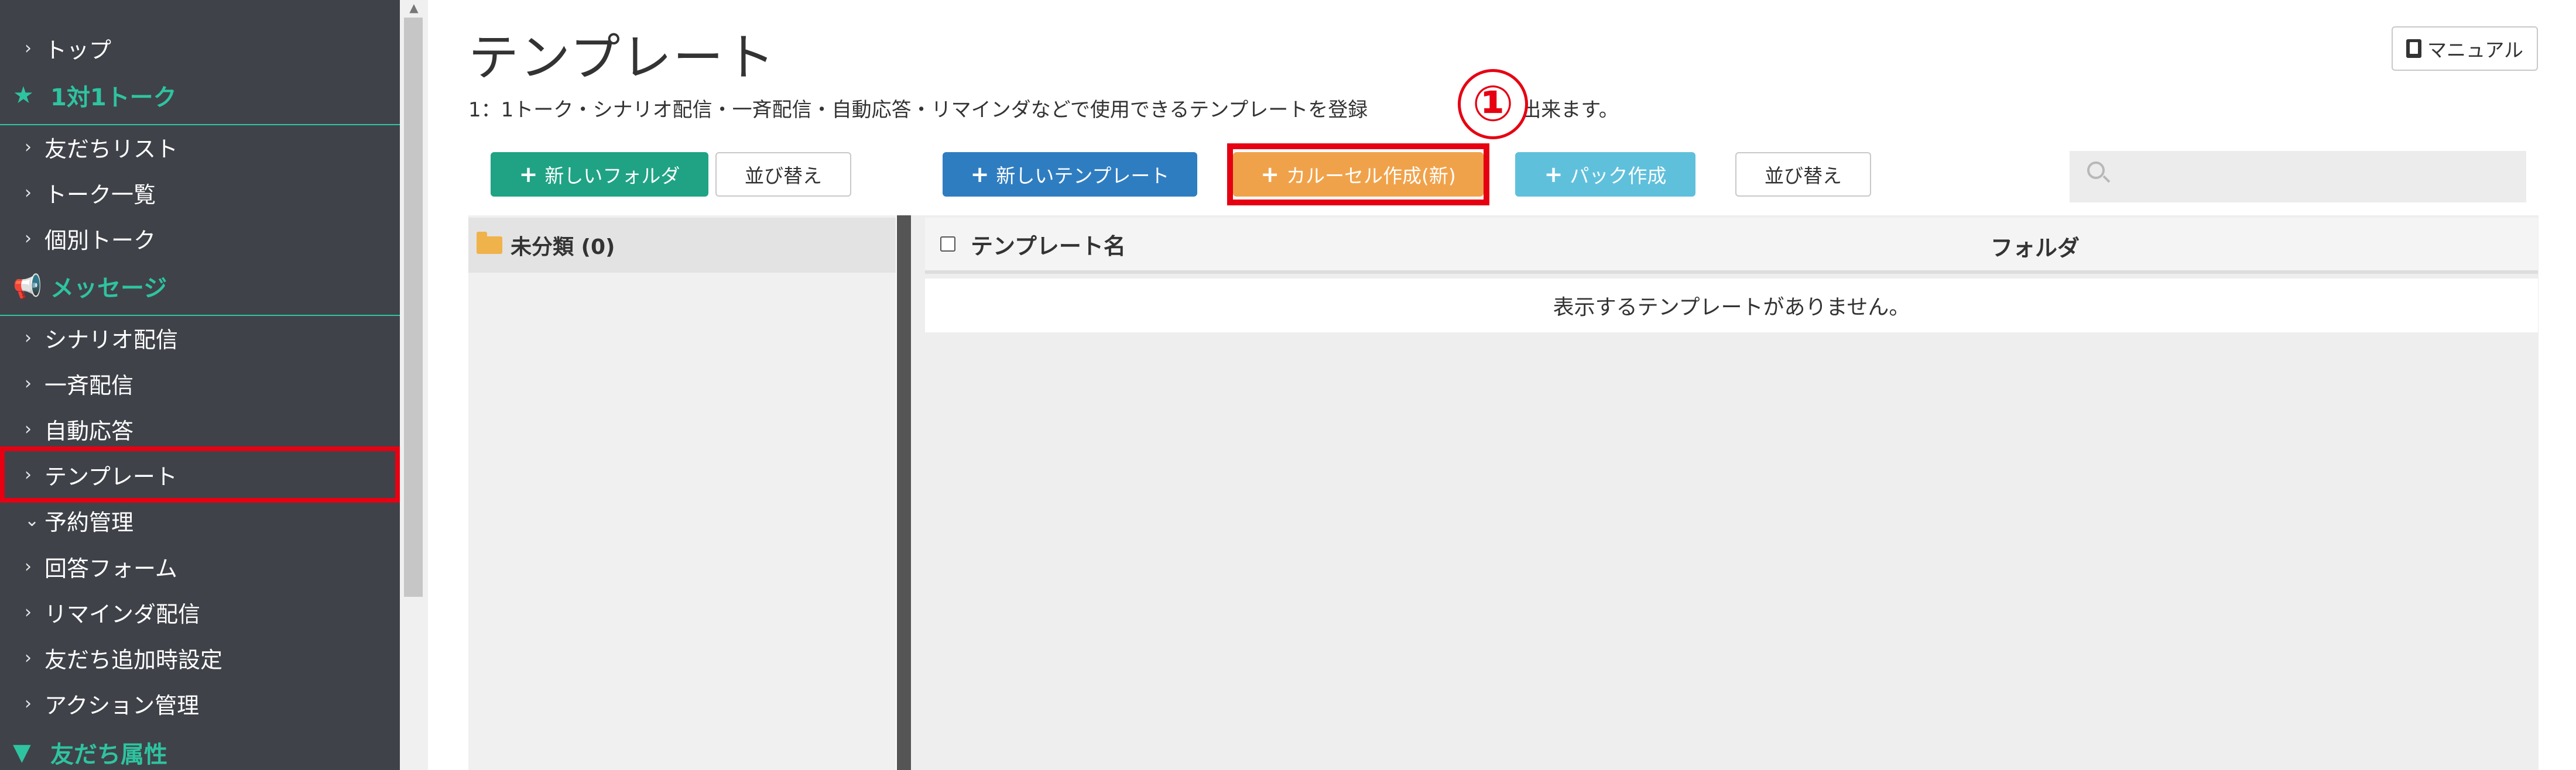 The height and width of the screenshot is (770, 2576). What do you see at coordinates (413, 307) in the screenshot?
I see `sidebar-scrollbar-thumb` at bounding box center [413, 307].